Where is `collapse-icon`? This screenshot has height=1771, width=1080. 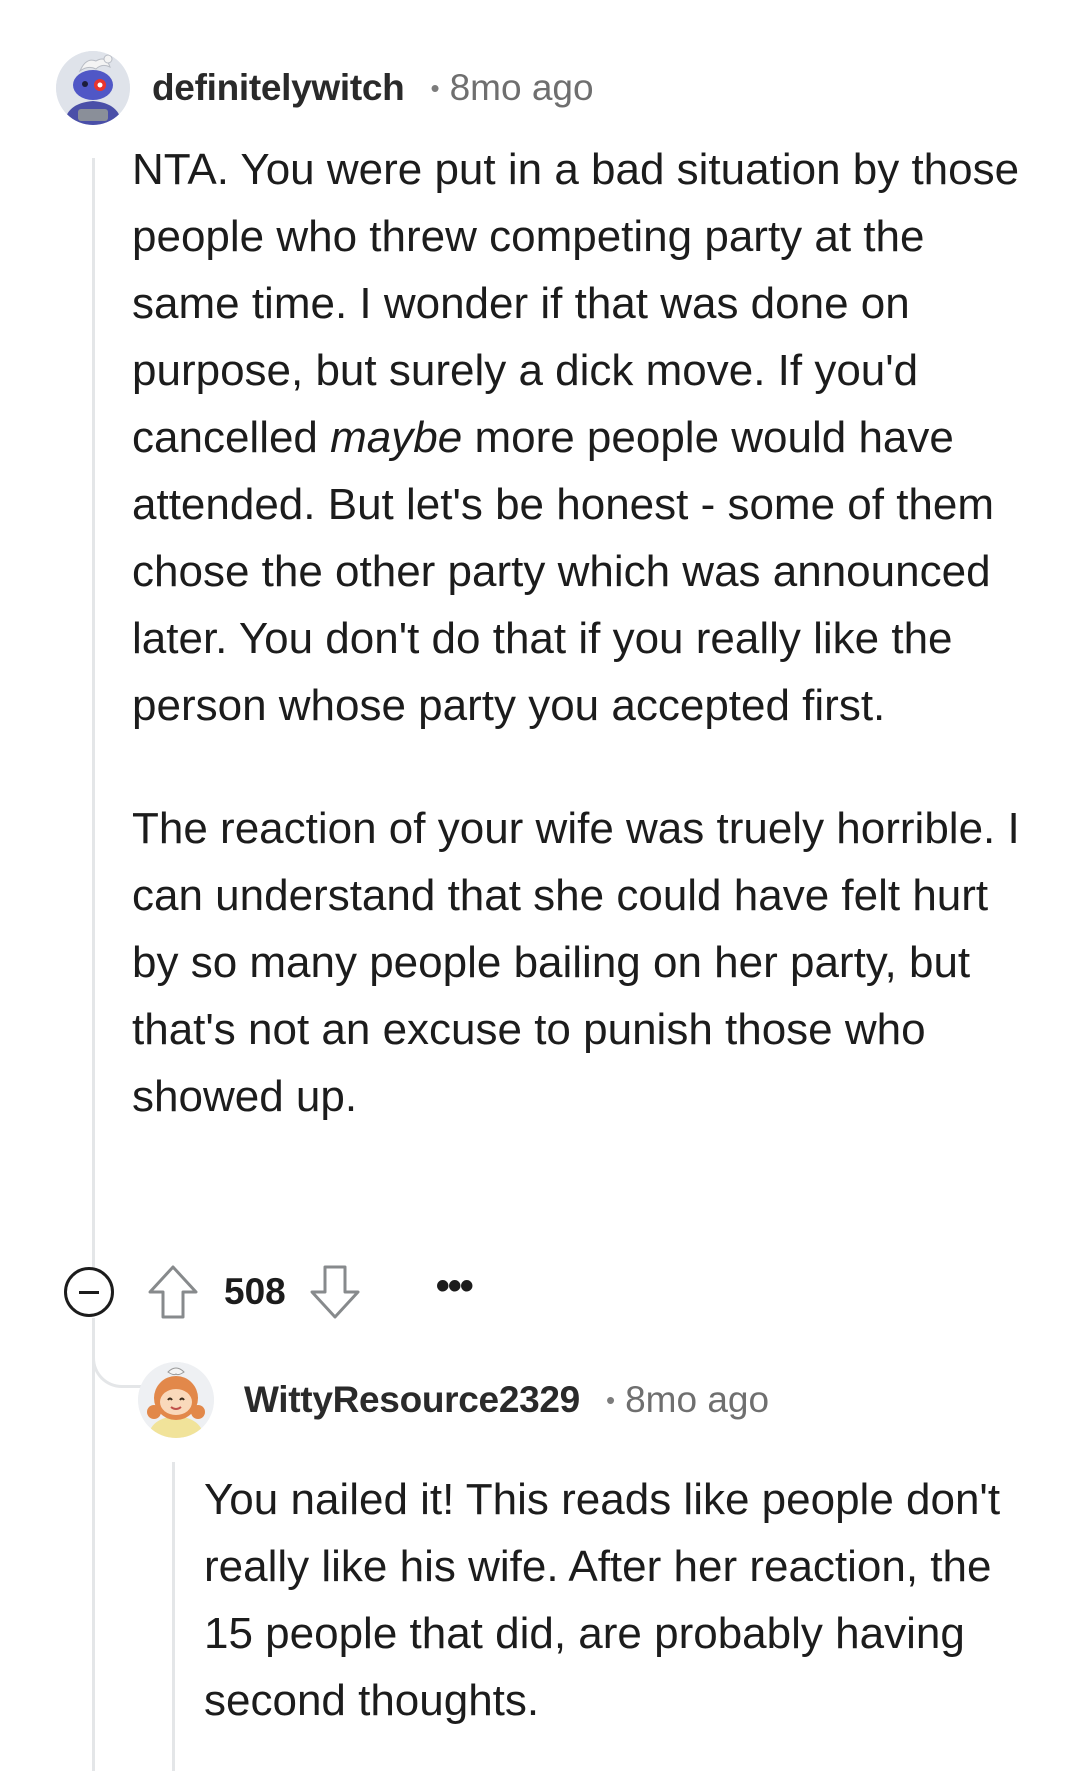
collapse-icon is located at coordinates (89, 1292).